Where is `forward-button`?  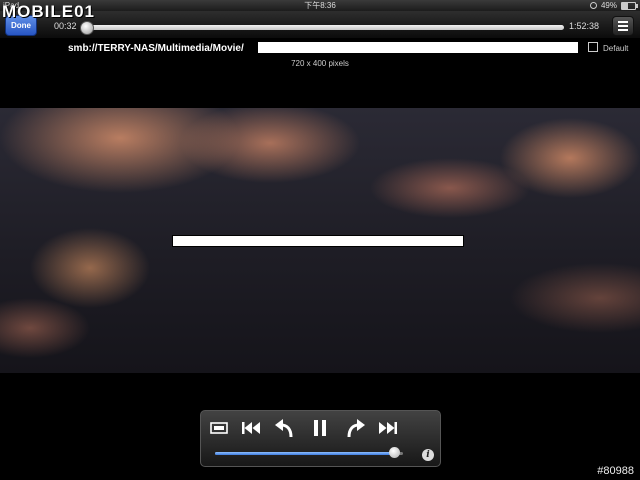 forward-button is located at coordinates (355, 428).